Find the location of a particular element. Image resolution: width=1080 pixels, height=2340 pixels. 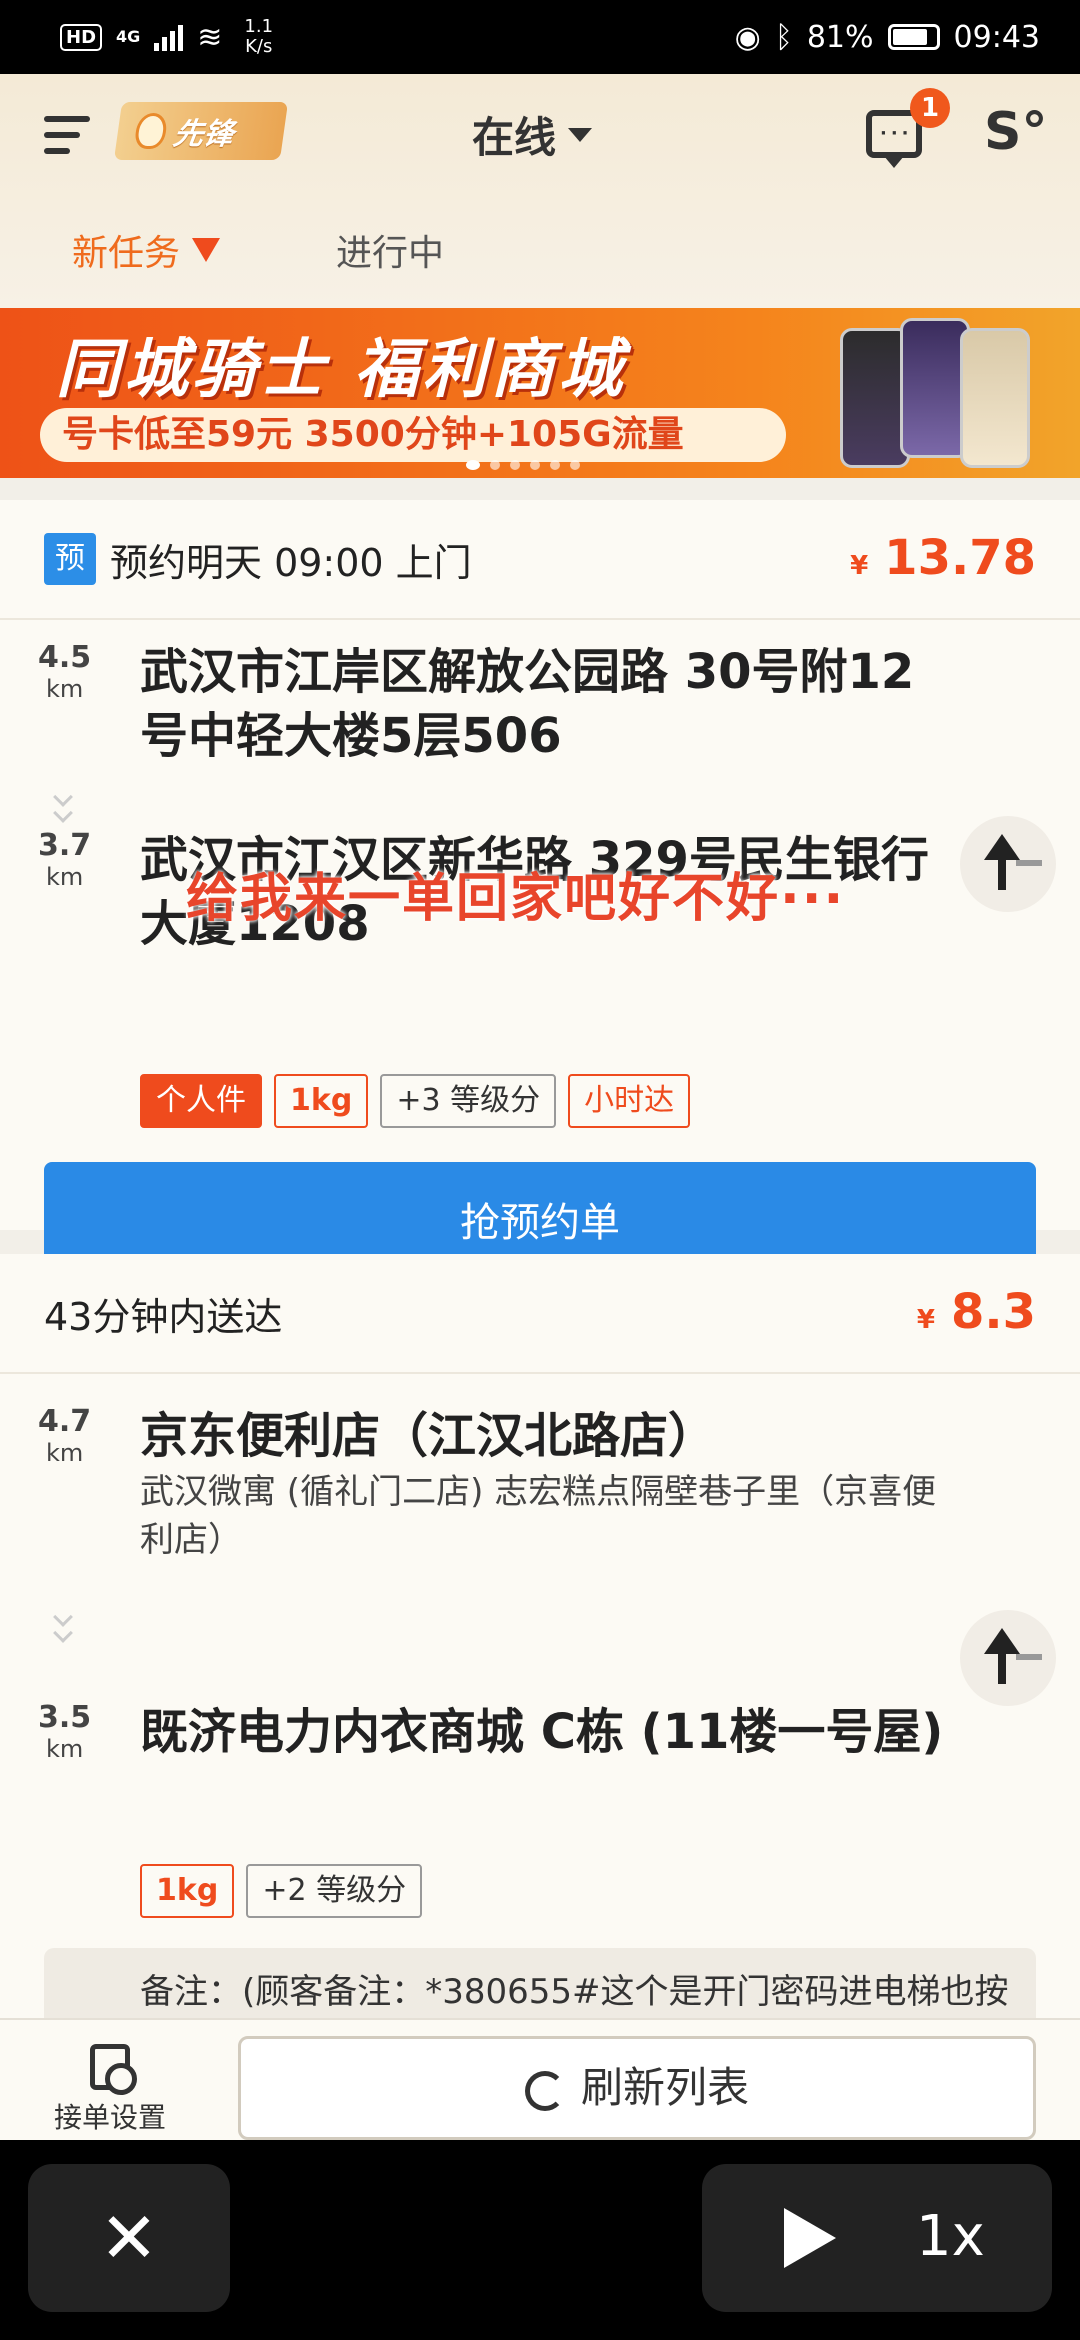

tab-in-progress: 进行中 is located at coordinates (390, 250).